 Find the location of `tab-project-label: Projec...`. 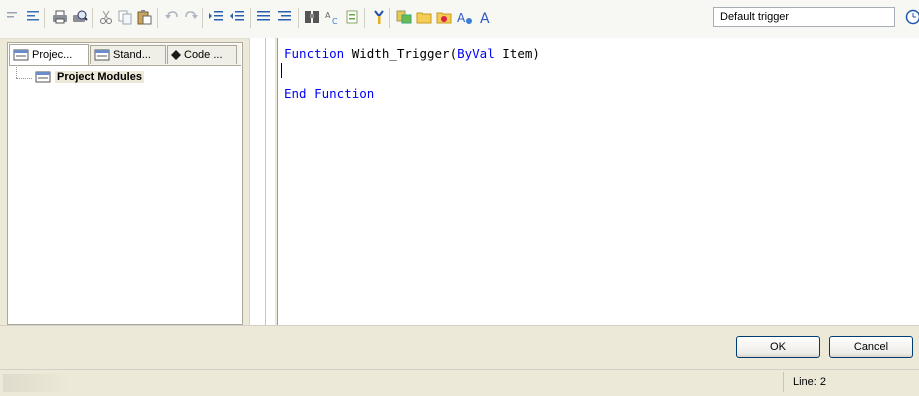

tab-project-label: Projec... is located at coordinates (52, 55).